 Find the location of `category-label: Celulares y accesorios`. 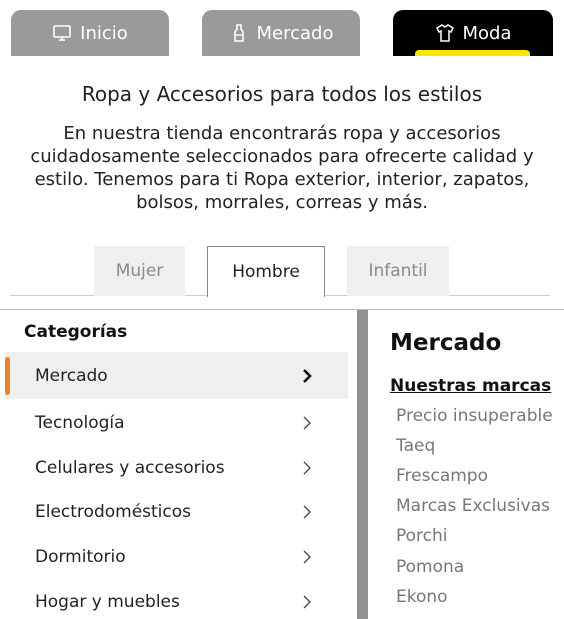

category-label: Celulares y accesorios is located at coordinates (130, 467).